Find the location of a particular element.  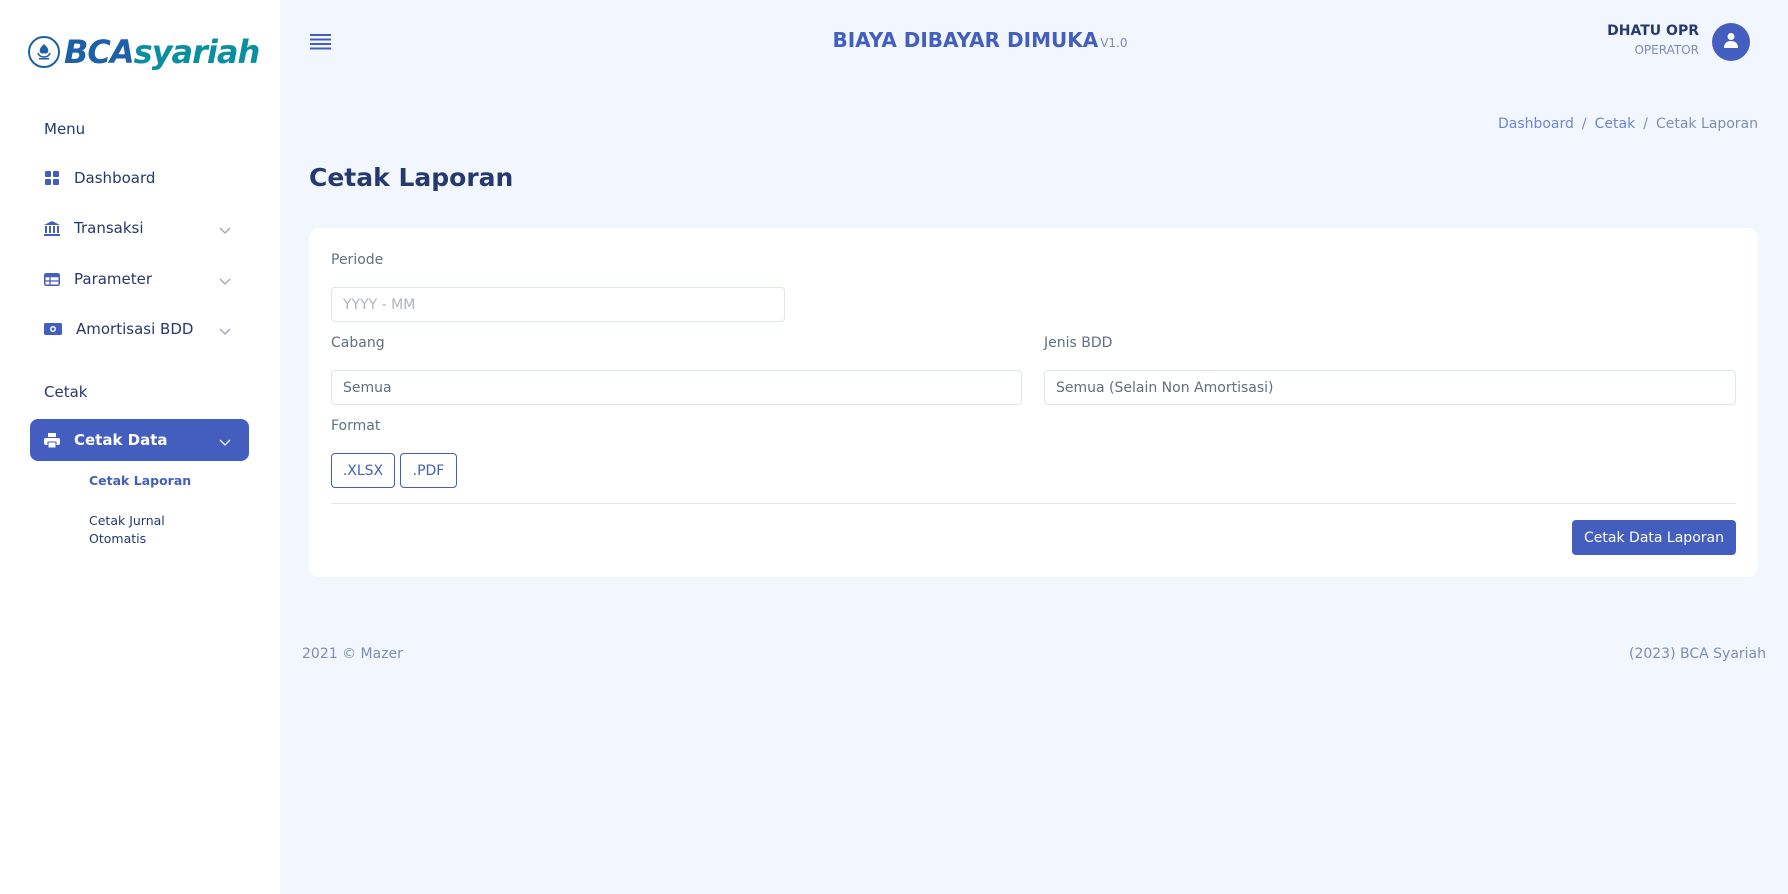

user-name: DHATU OPR is located at coordinates (1653, 31).